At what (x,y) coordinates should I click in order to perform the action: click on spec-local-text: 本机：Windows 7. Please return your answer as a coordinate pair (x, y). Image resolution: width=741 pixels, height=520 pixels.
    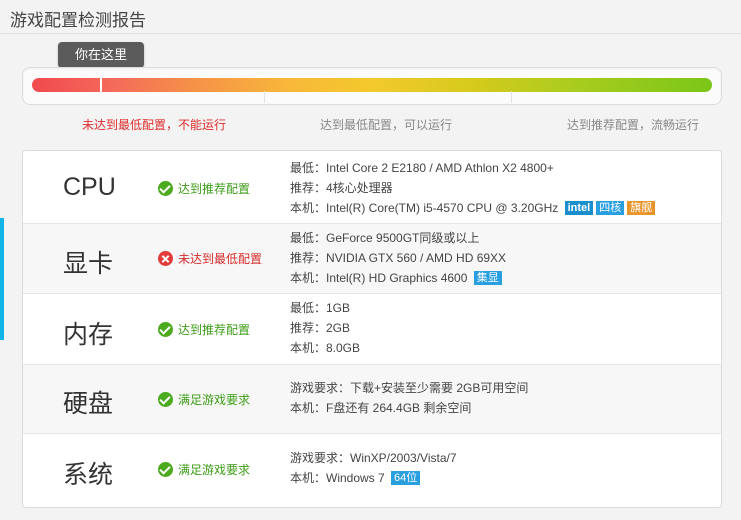
    Looking at the image, I should click on (337, 478).